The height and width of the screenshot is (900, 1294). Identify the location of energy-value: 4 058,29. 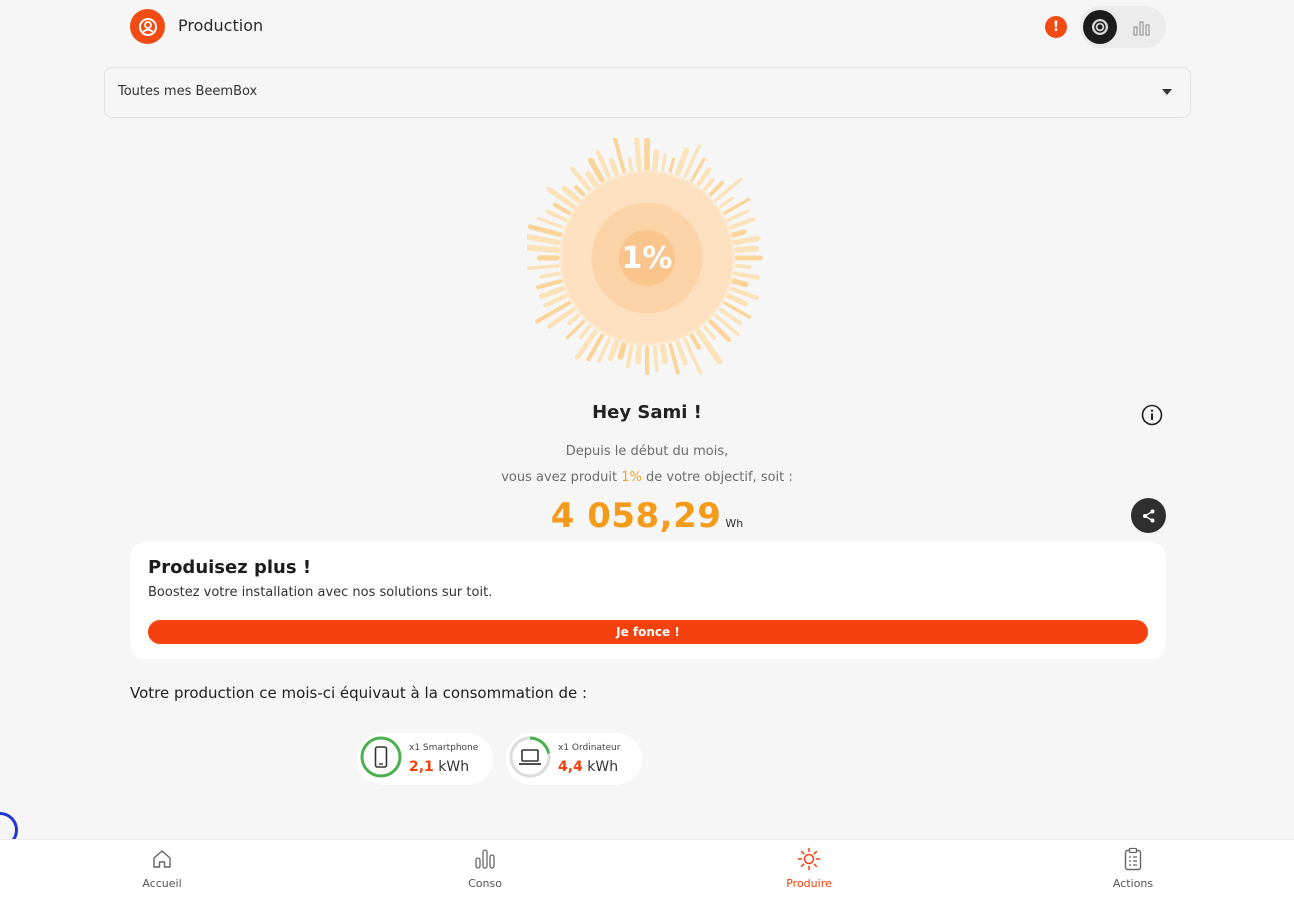
(636, 516).